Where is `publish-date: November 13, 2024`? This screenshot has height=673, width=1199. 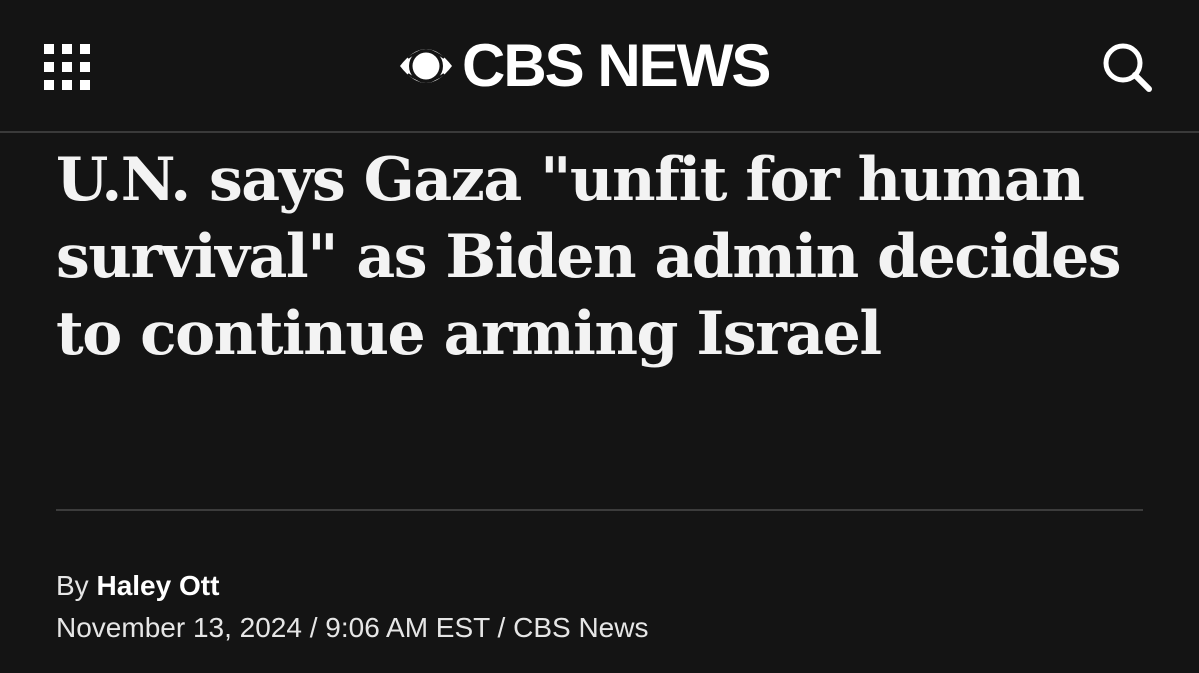 publish-date: November 13, 2024 is located at coordinates (179, 627).